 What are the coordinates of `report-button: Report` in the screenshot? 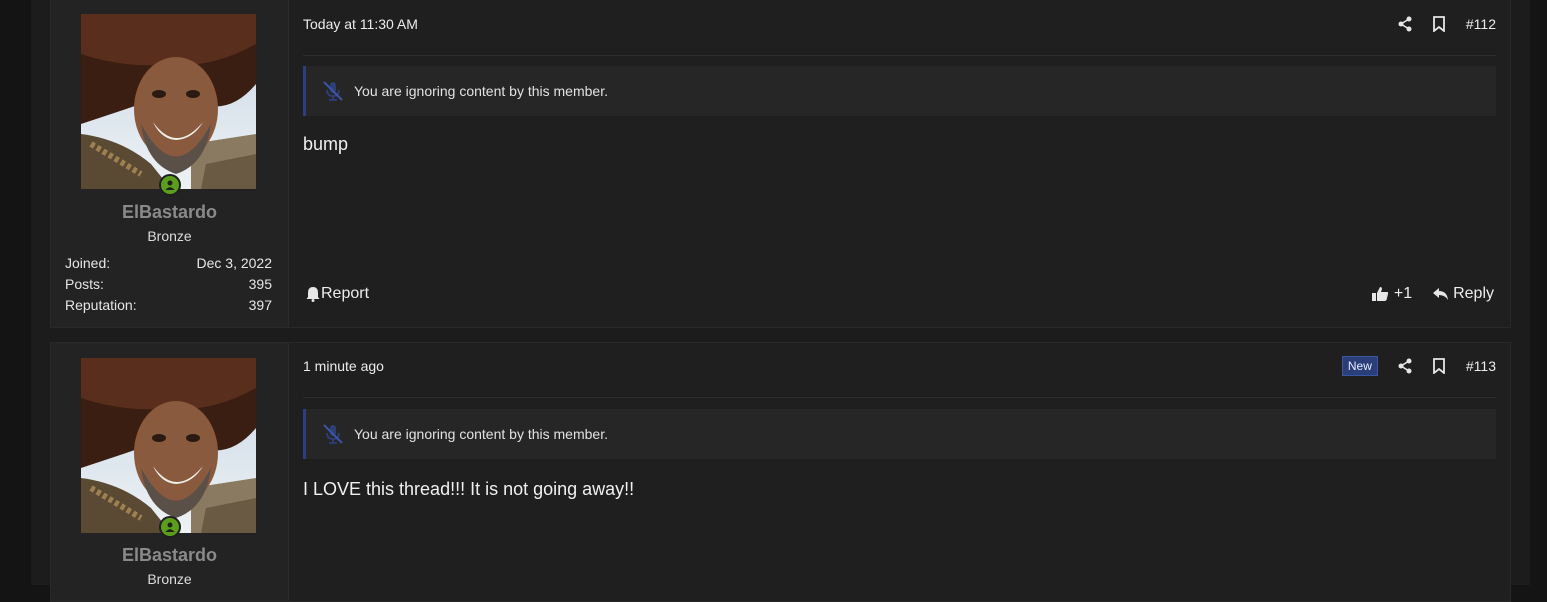 It's located at (337, 294).